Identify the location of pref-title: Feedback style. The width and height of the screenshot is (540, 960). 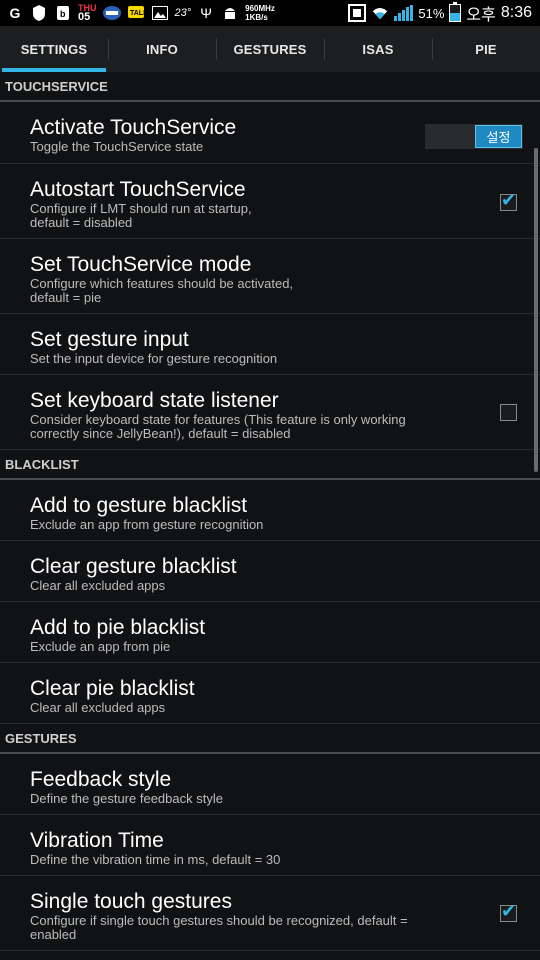
(101, 779).